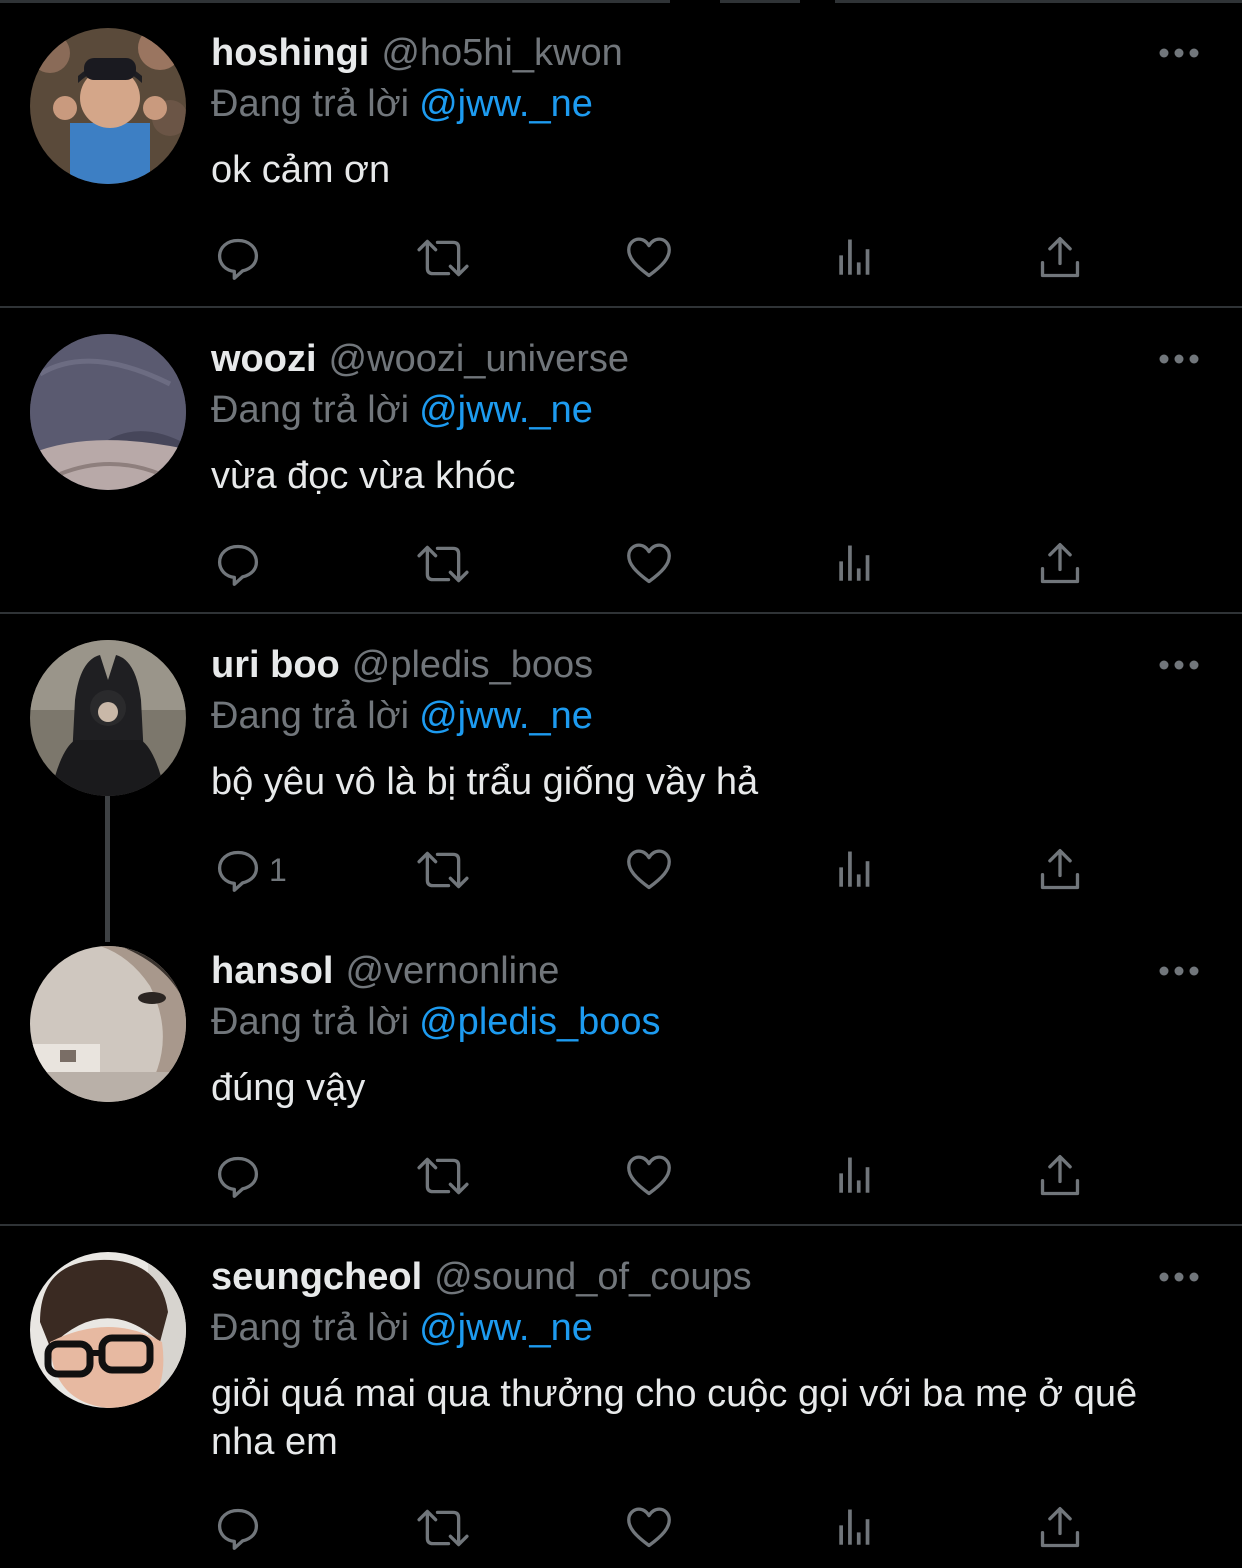 The image size is (1242, 1568). I want to click on tweet-header: seungcheol @sound_of_coups, so click(481, 1277).